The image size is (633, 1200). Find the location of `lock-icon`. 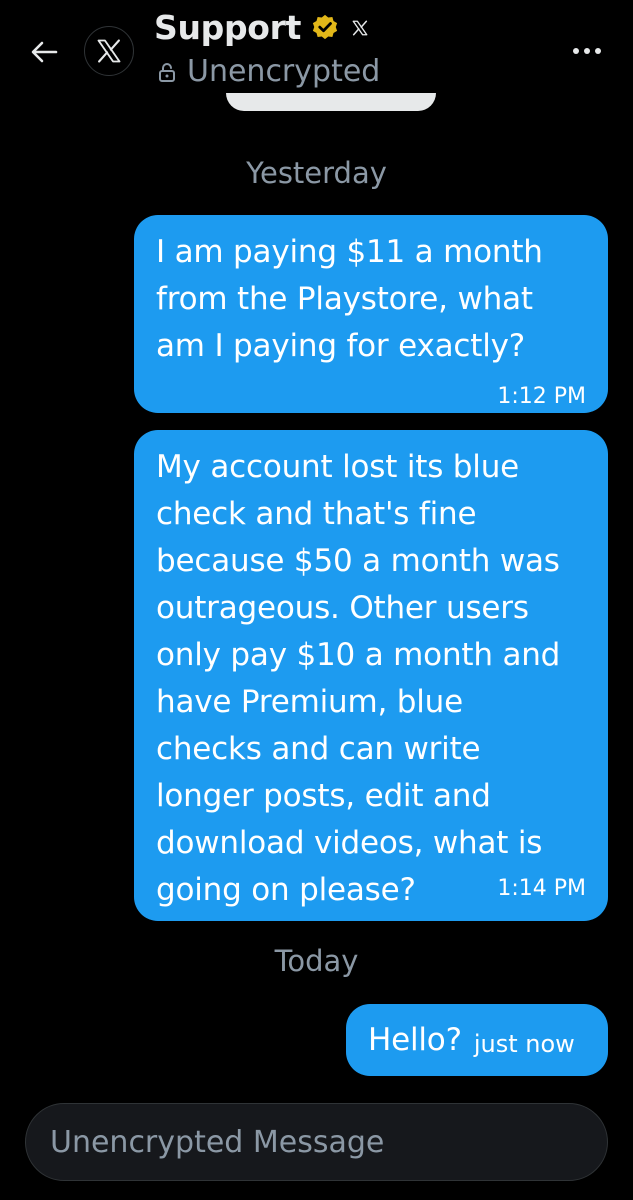

lock-icon is located at coordinates (167, 72).